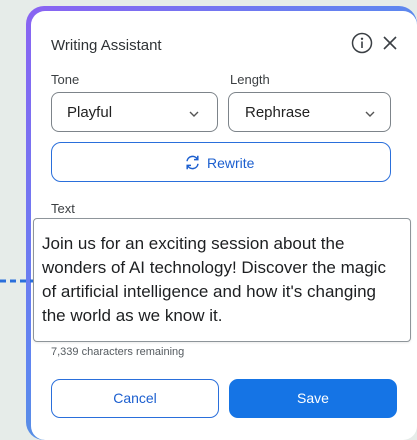  What do you see at coordinates (313, 398) in the screenshot?
I see `save-button: Save` at bounding box center [313, 398].